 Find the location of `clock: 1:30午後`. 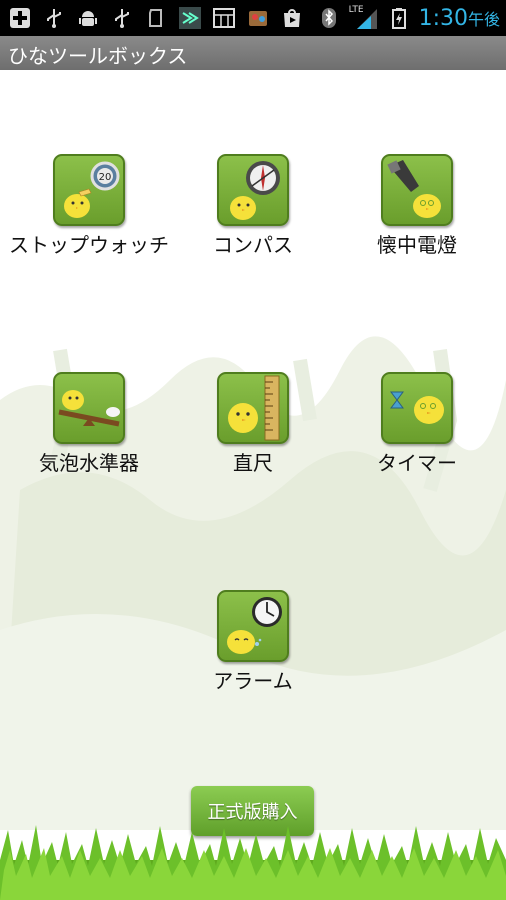

clock: 1:30午後 is located at coordinates (459, 18).